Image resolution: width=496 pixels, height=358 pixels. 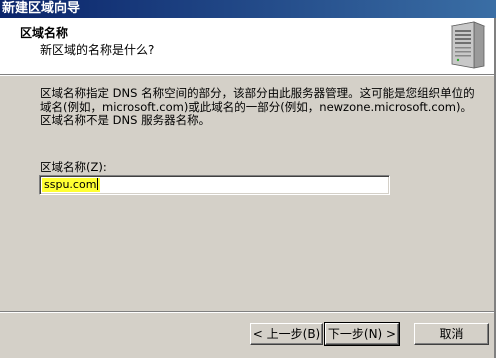 What do you see at coordinates (248, 75) in the screenshot?
I see `header-divider-highlight` at bounding box center [248, 75].